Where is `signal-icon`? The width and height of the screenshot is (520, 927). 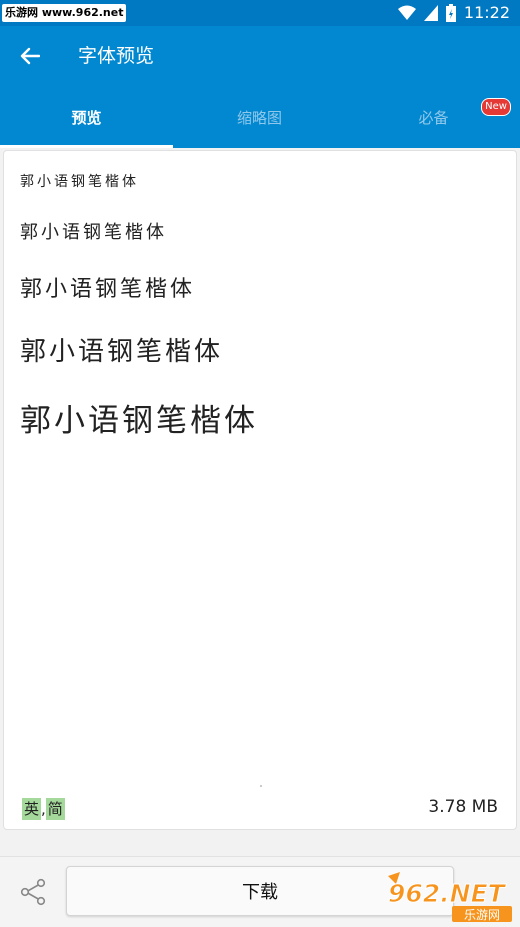 signal-icon is located at coordinates (430, 13).